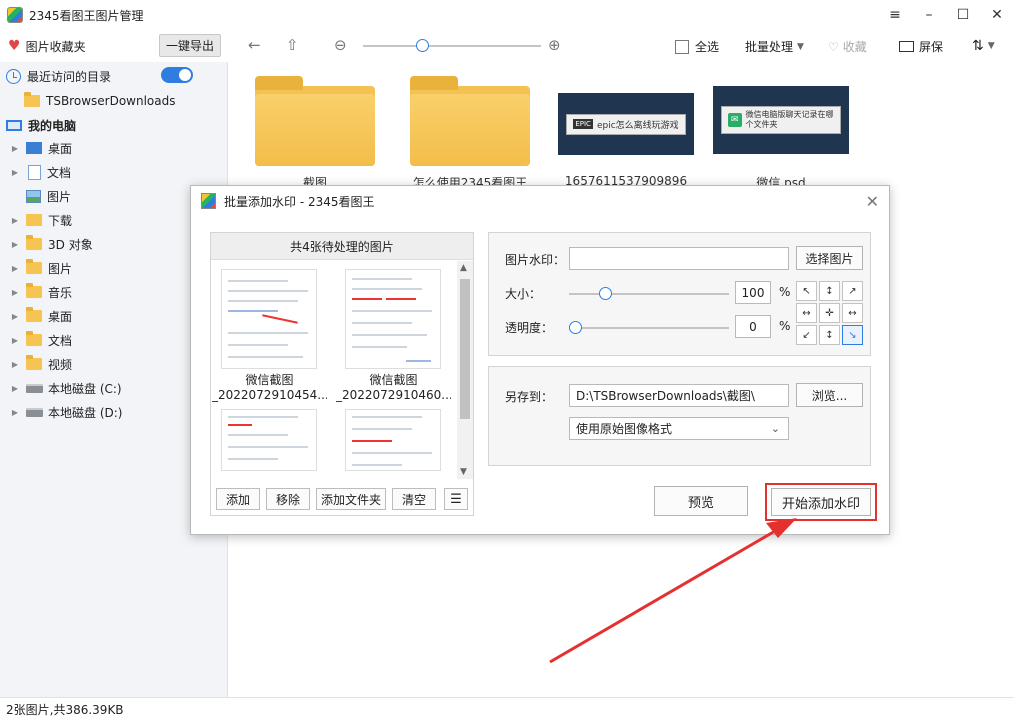  I want to click on image-thumbnail-content: EPIC epic怎么离线玩游戏, so click(626, 124).